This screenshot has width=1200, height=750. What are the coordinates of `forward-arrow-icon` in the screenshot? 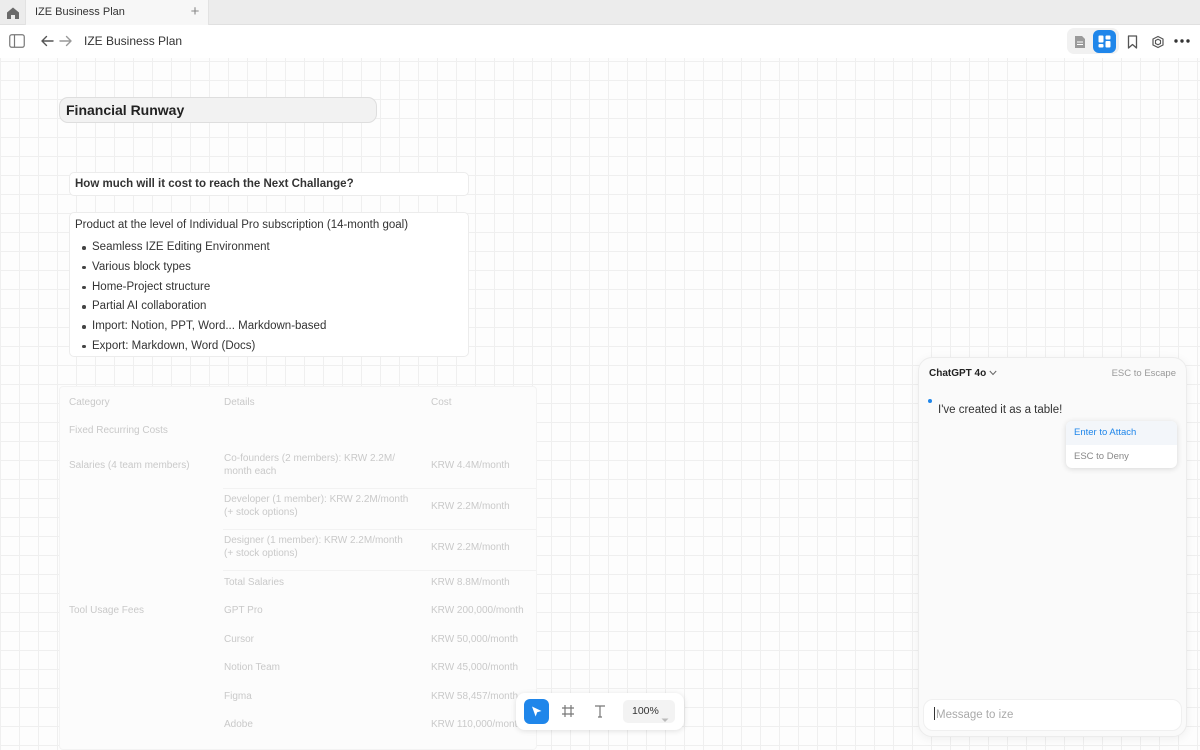 It's located at (66, 41).